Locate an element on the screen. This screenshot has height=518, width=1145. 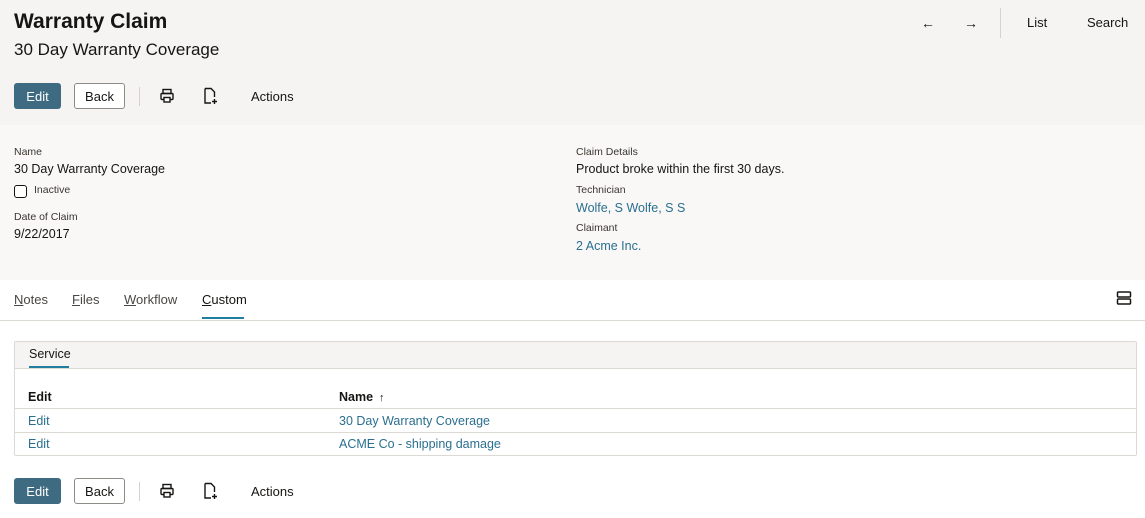
service-tab: Service is located at coordinates (50, 354).